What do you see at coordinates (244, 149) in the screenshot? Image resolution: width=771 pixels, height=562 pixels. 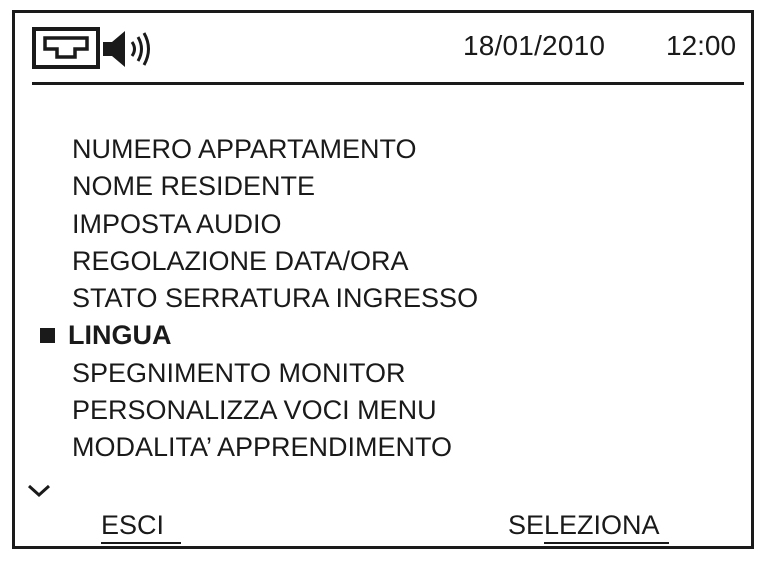 I see `menu-item-label: NUMERO APPARTAMENTO` at bounding box center [244, 149].